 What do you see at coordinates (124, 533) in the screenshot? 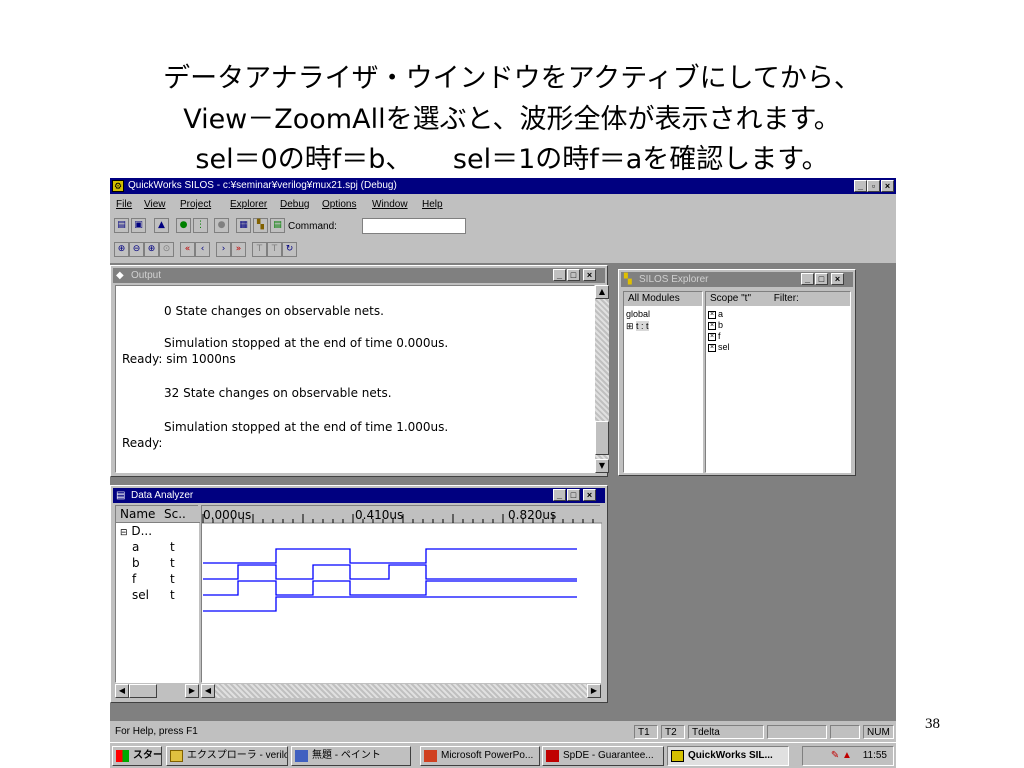
I see `collapse-icon: ⊟` at bounding box center [124, 533].